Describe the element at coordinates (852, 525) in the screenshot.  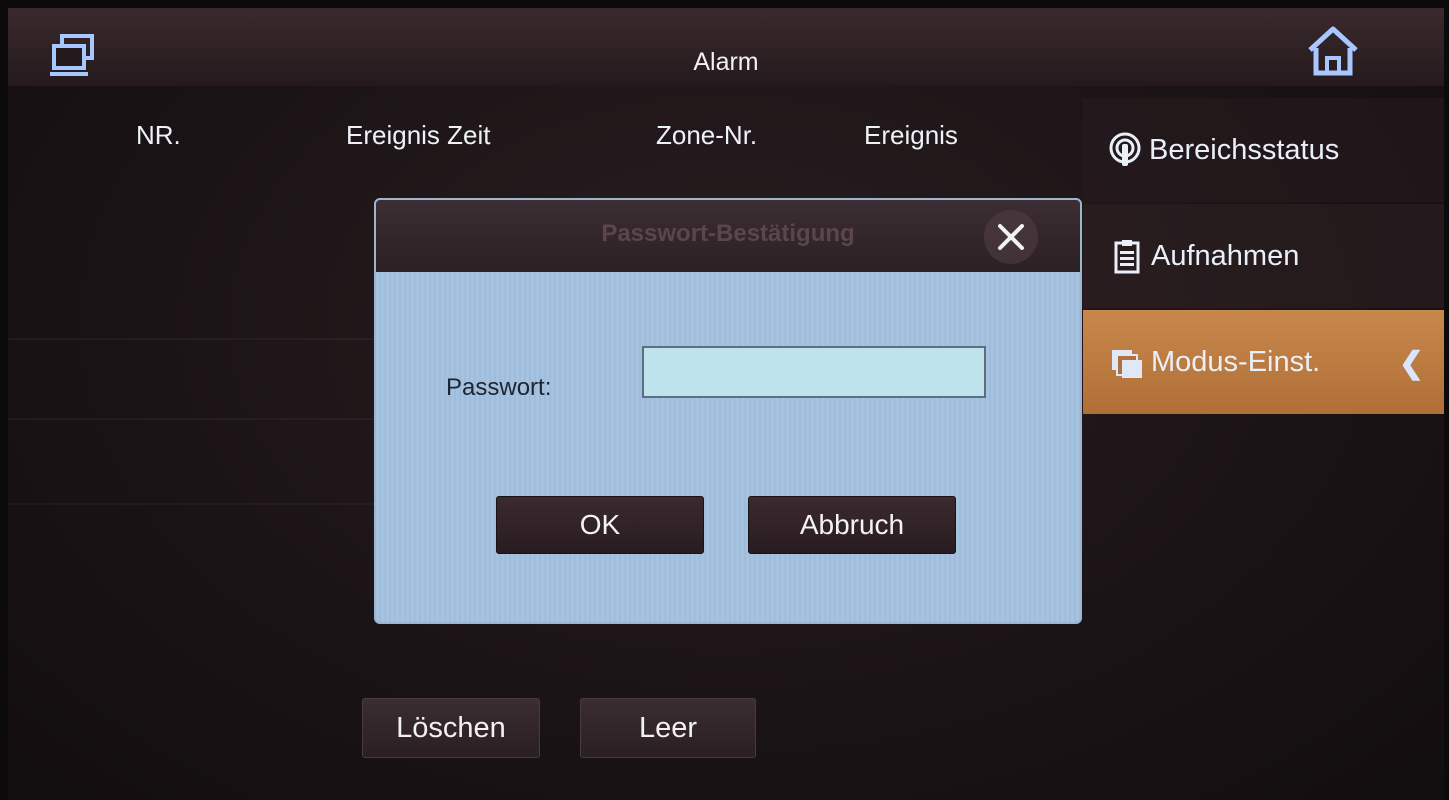
I see `cancel-button: Abbruch` at that location.